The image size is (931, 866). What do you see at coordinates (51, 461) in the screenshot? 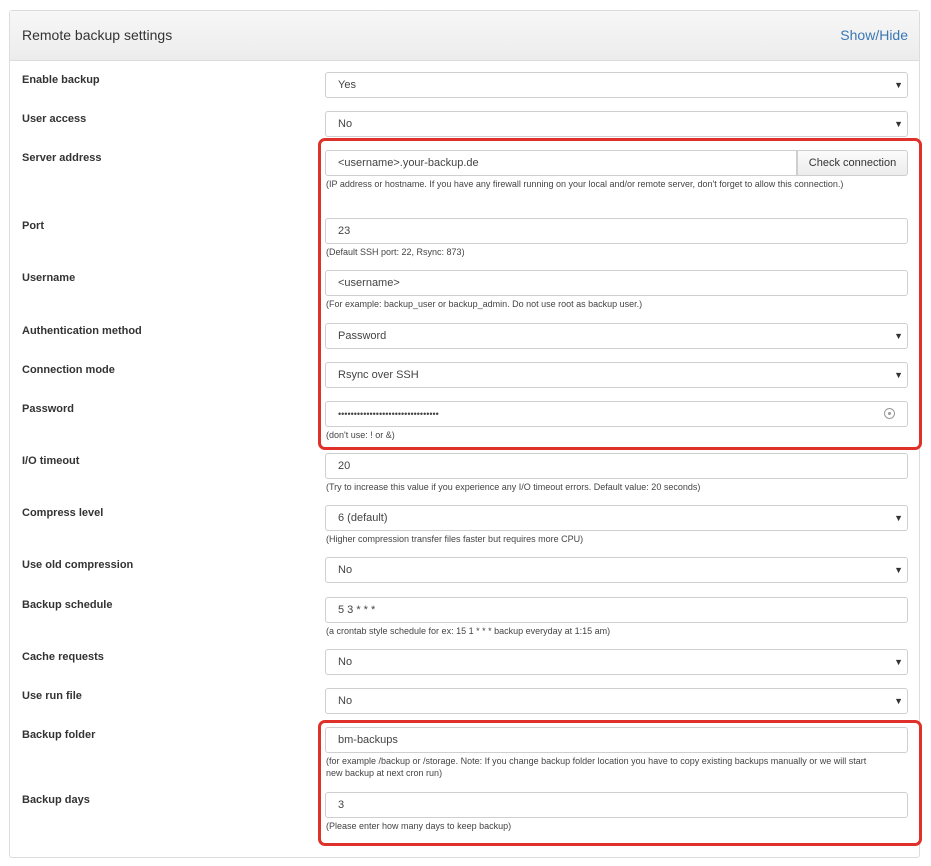
I see `io-timeout-label: I/O timeout` at bounding box center [51, 461].